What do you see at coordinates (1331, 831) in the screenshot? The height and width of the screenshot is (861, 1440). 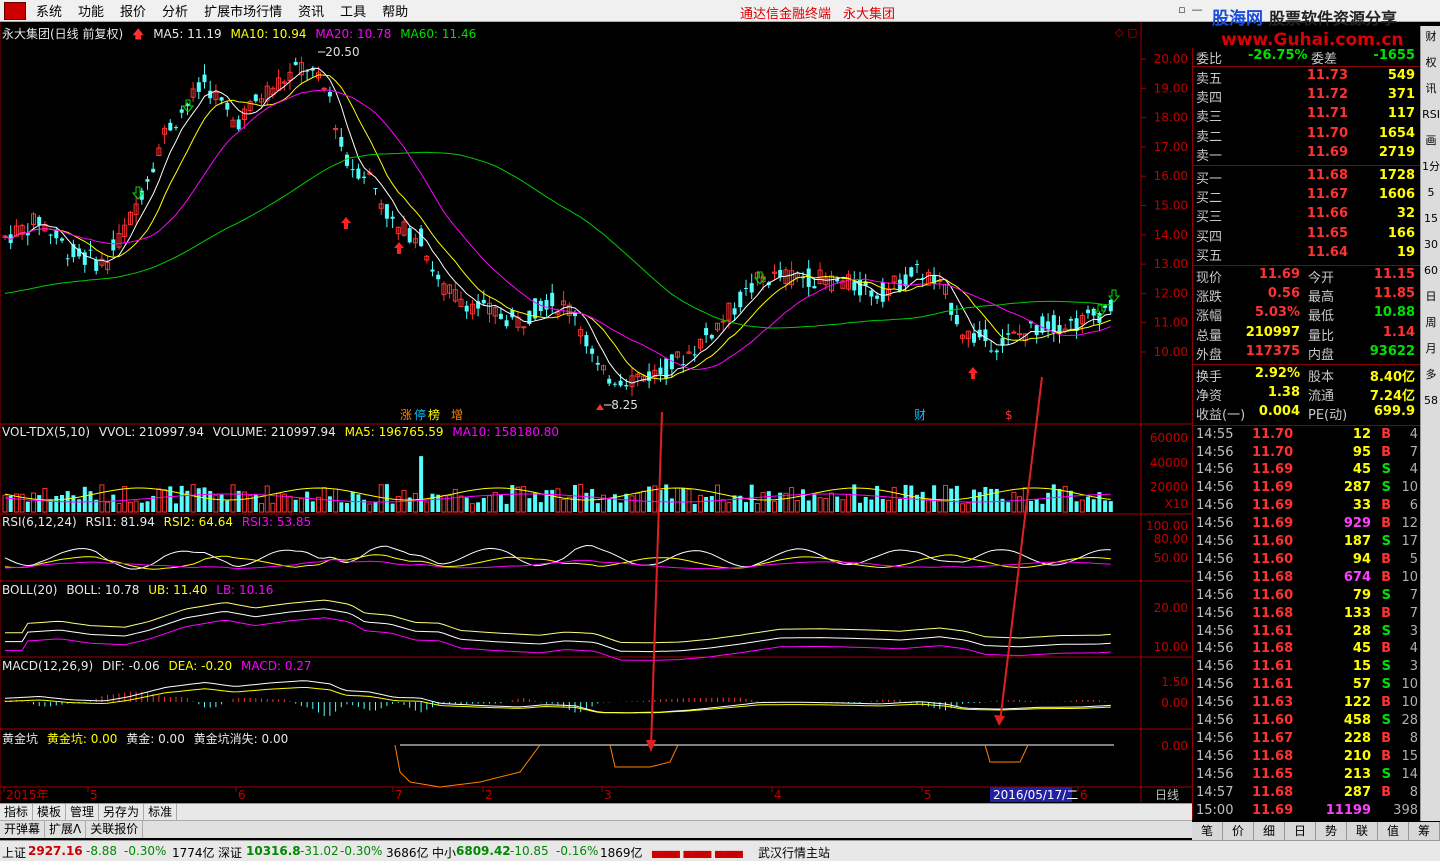 I see `bottom-tab: 势` at bounding box center [1331, 831].